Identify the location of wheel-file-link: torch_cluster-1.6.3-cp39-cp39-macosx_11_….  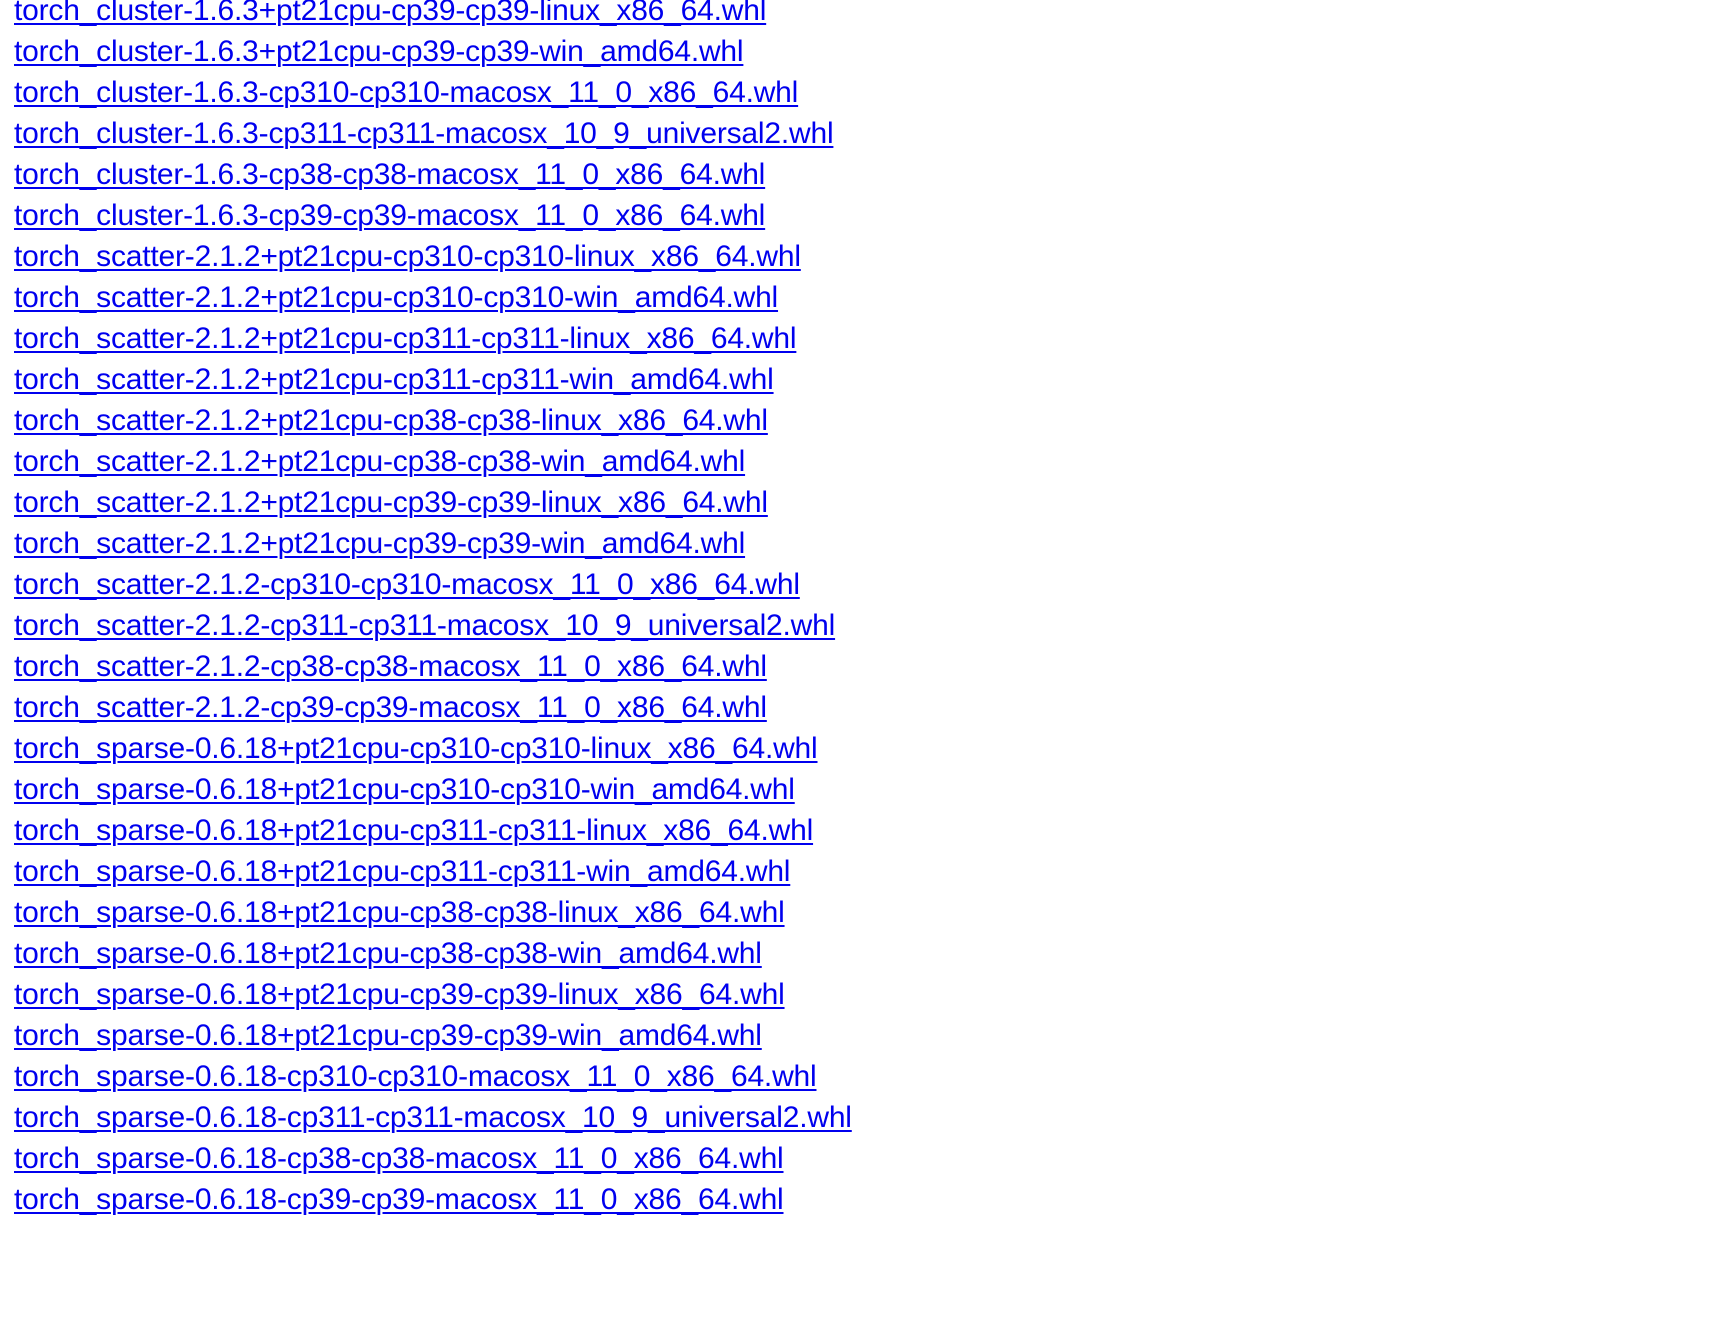
(389, 215).